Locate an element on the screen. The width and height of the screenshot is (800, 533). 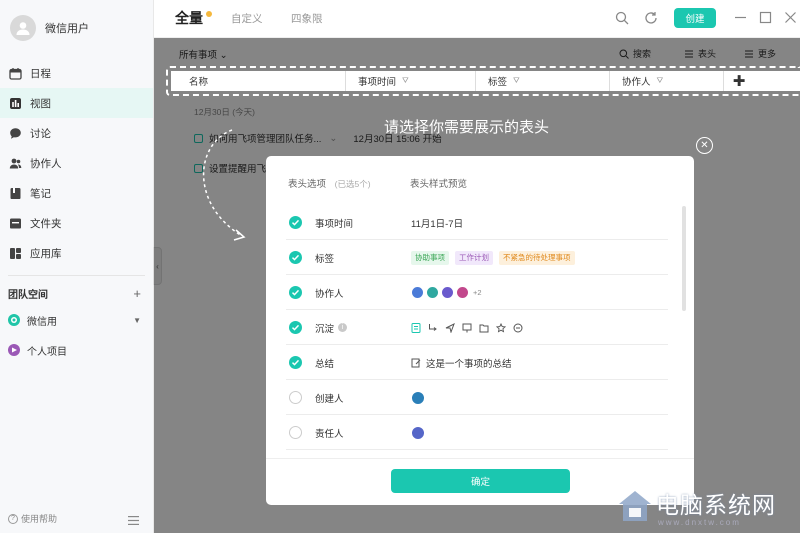
sidebar-item-folder: 文件夹 is located at coordinates (76, 223).